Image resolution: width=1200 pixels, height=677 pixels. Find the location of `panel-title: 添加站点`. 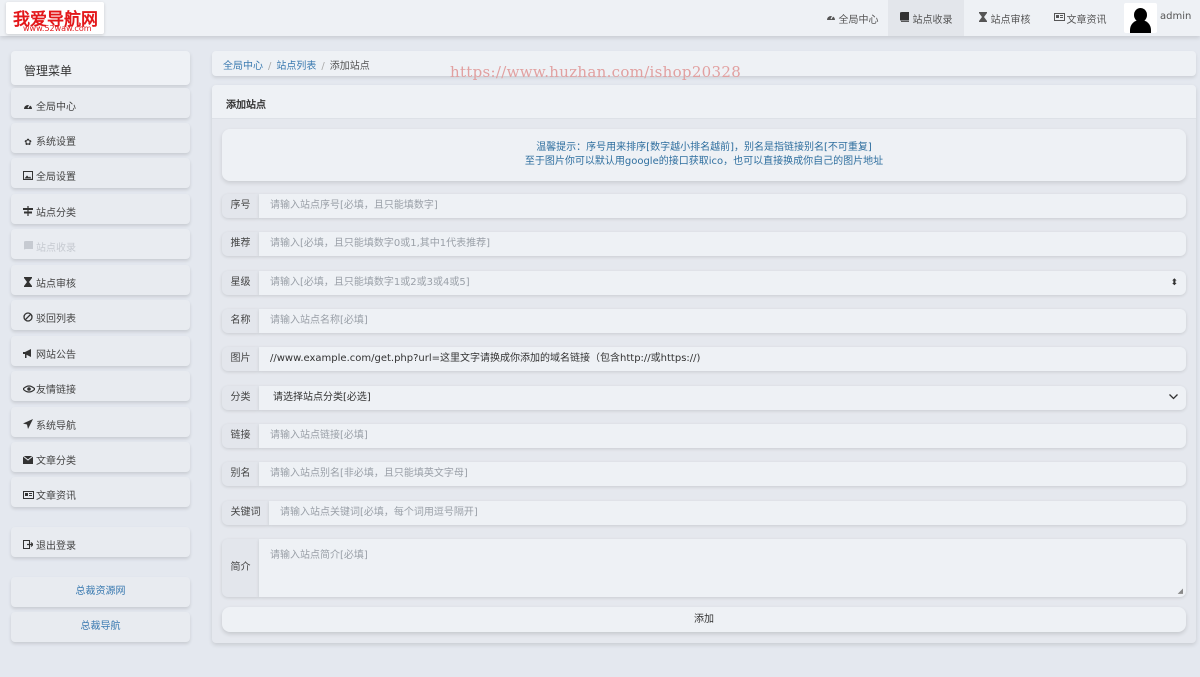

panel-title: 添加站点 is located at coordinates (704, 102).